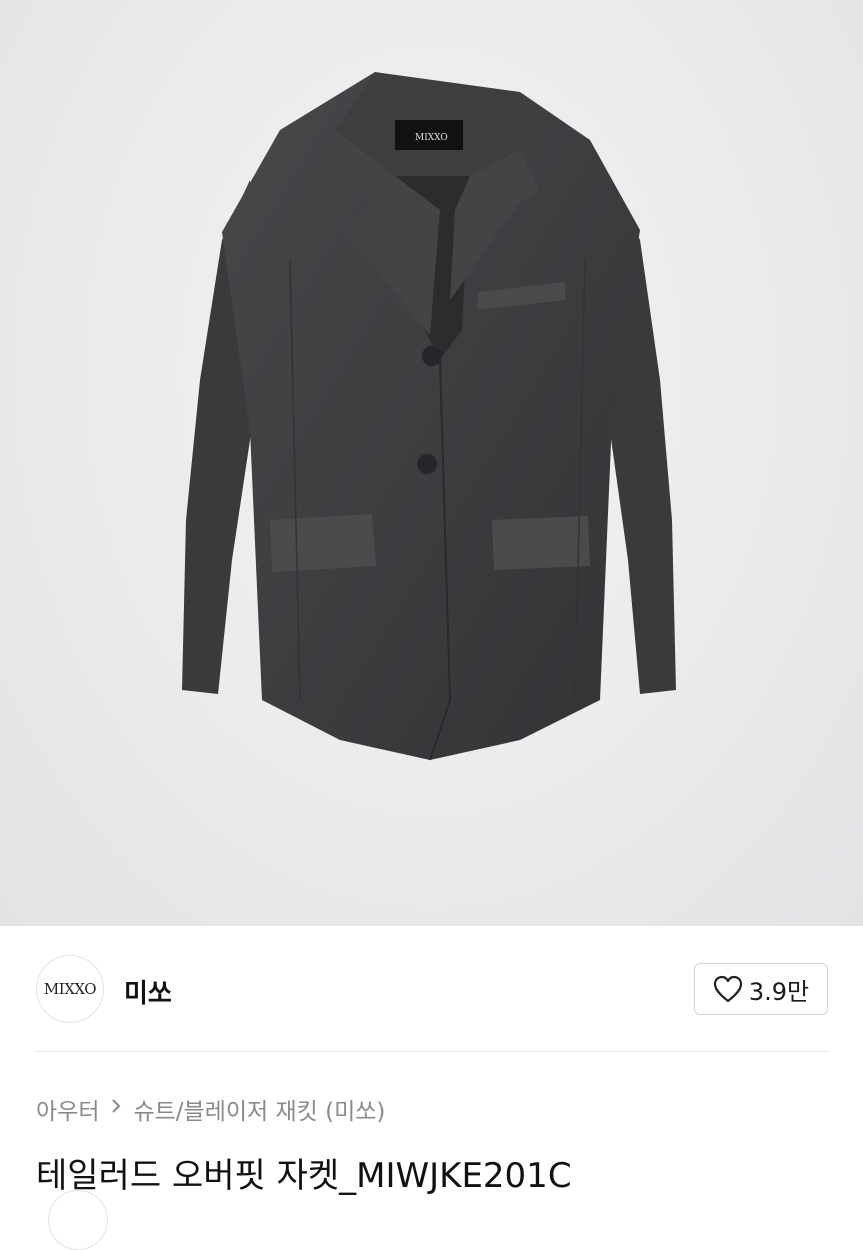 The width and height of the screenshot is (863, 1250). I want to click on like-count: 3.9만, so click(779, 991).